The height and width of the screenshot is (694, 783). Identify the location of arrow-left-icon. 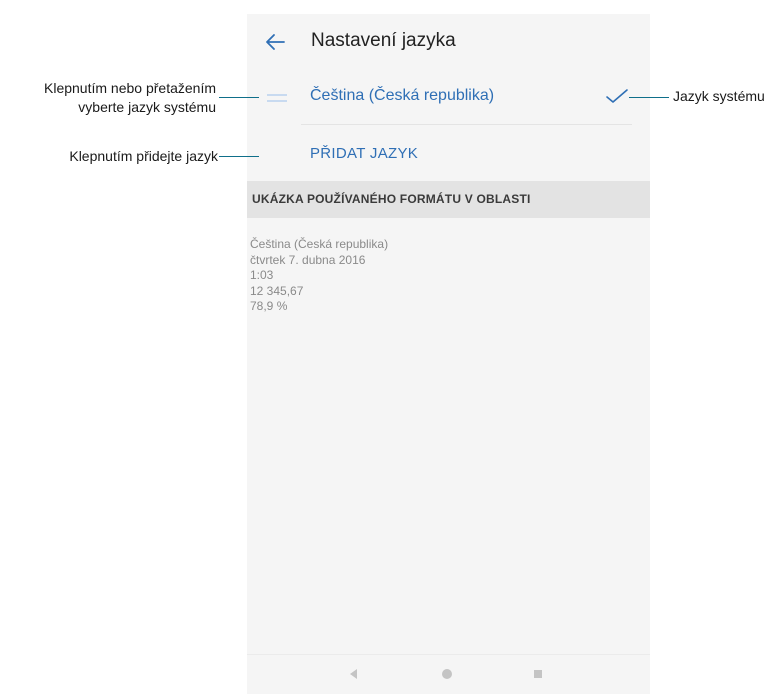
(275, 42).